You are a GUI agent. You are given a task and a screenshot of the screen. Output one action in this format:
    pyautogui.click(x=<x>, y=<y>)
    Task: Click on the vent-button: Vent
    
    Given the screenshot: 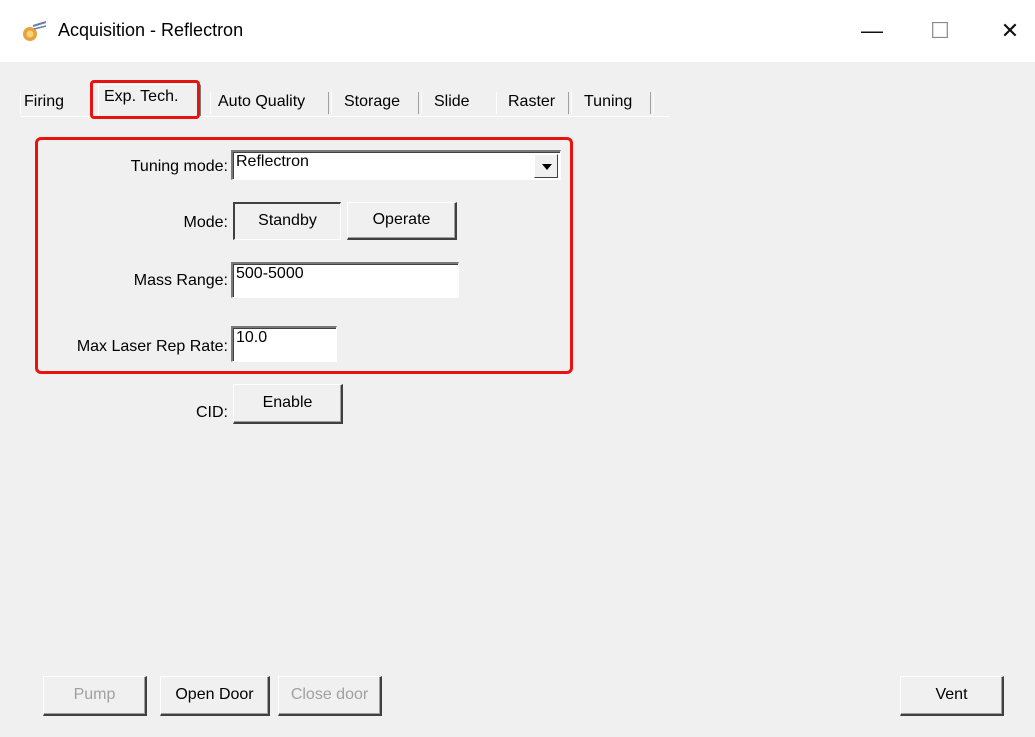 What is the action you would take?
    pyautogui.click(x=952, y=696)
    